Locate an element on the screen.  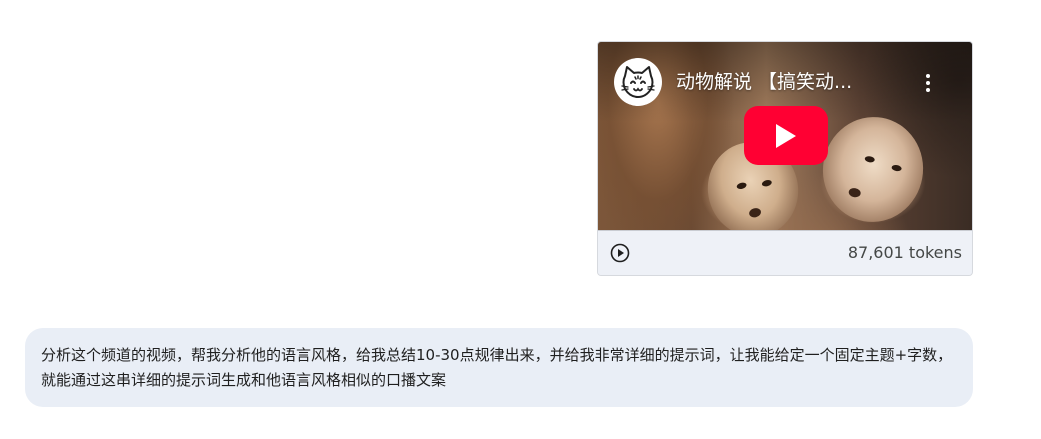
more-vertical-icon is located at coordinates (928, 83).